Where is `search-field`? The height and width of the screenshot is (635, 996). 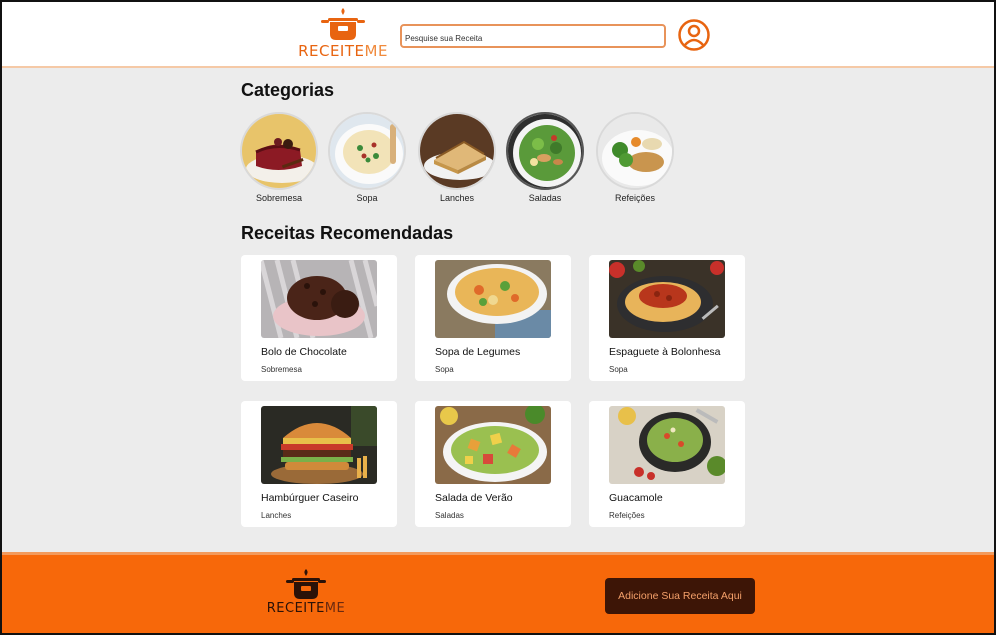 search-field is located at coordinates (533, 36).